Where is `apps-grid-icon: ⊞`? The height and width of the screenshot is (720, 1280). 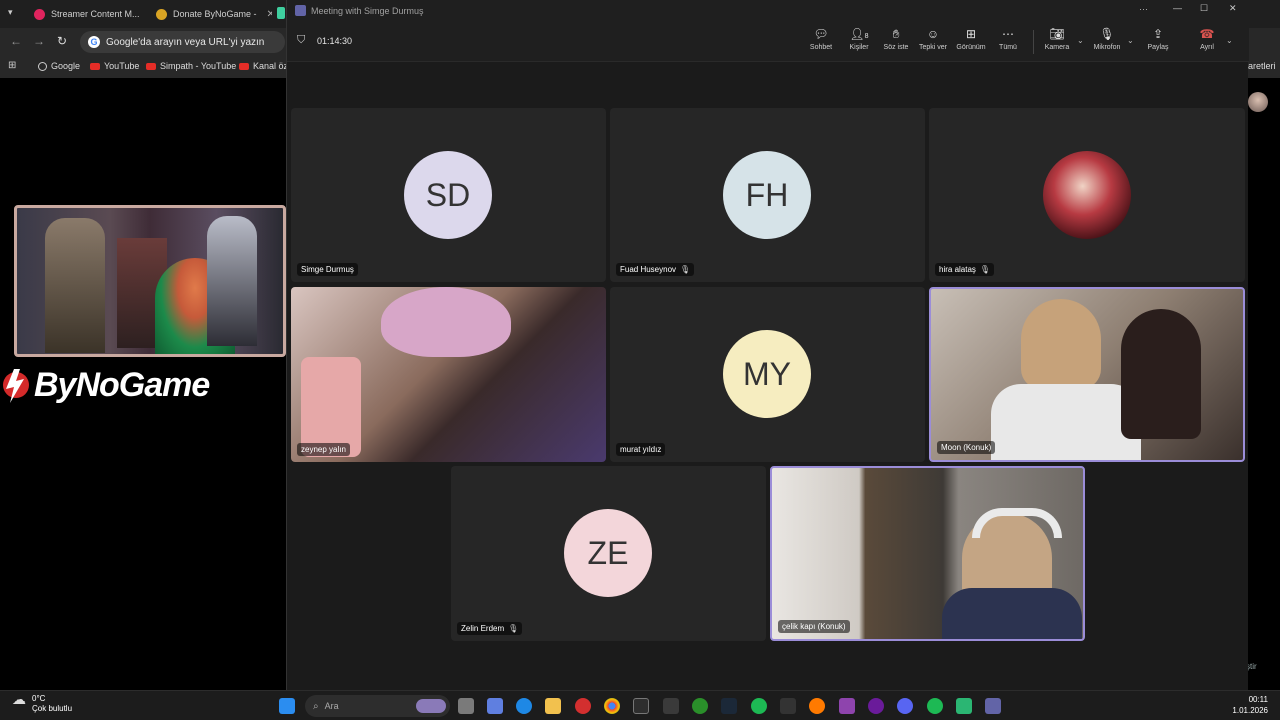
apps-grid-icon: ⊞ is located at coordinates (12, 65).